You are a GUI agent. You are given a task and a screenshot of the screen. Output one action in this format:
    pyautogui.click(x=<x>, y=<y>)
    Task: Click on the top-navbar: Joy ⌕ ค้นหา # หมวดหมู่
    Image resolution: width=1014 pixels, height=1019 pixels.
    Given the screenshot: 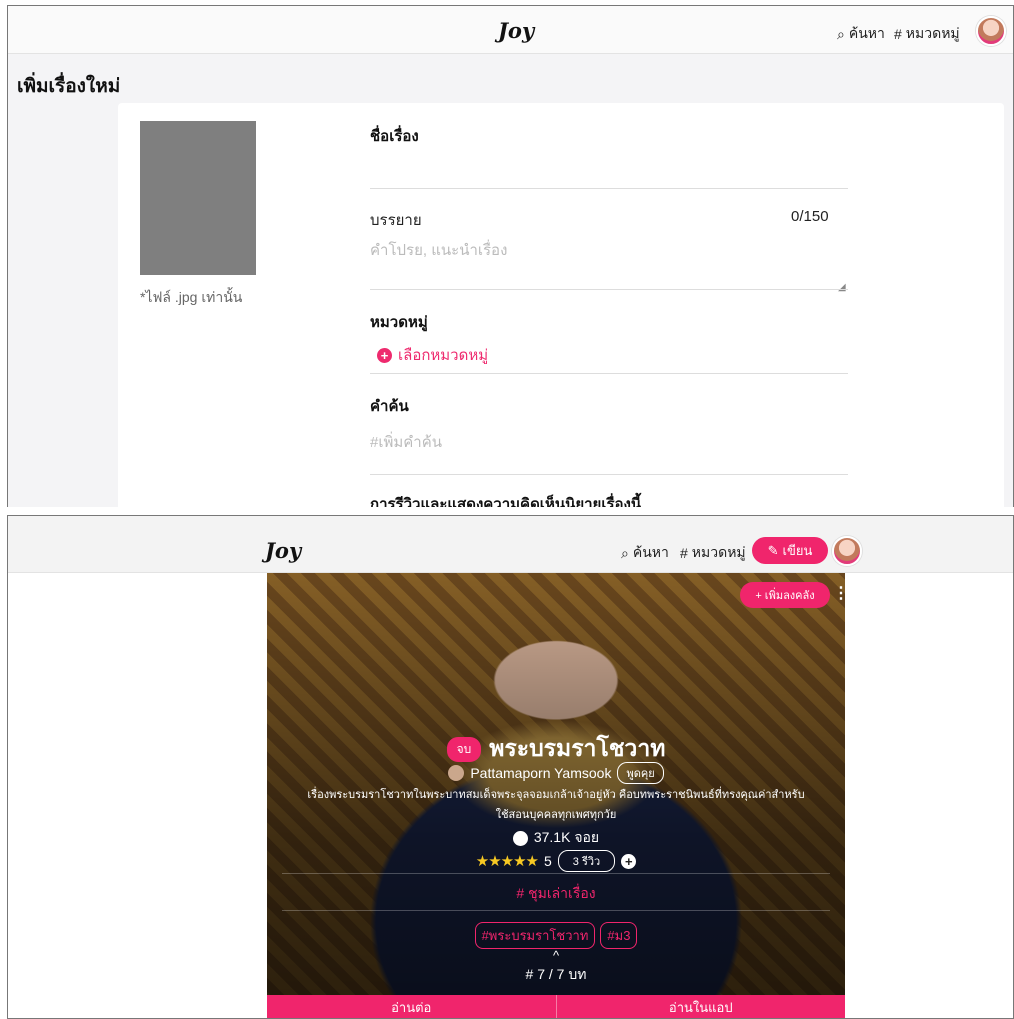 What is the action you would take?
    pyautogui.click(x=510, y=30)
    